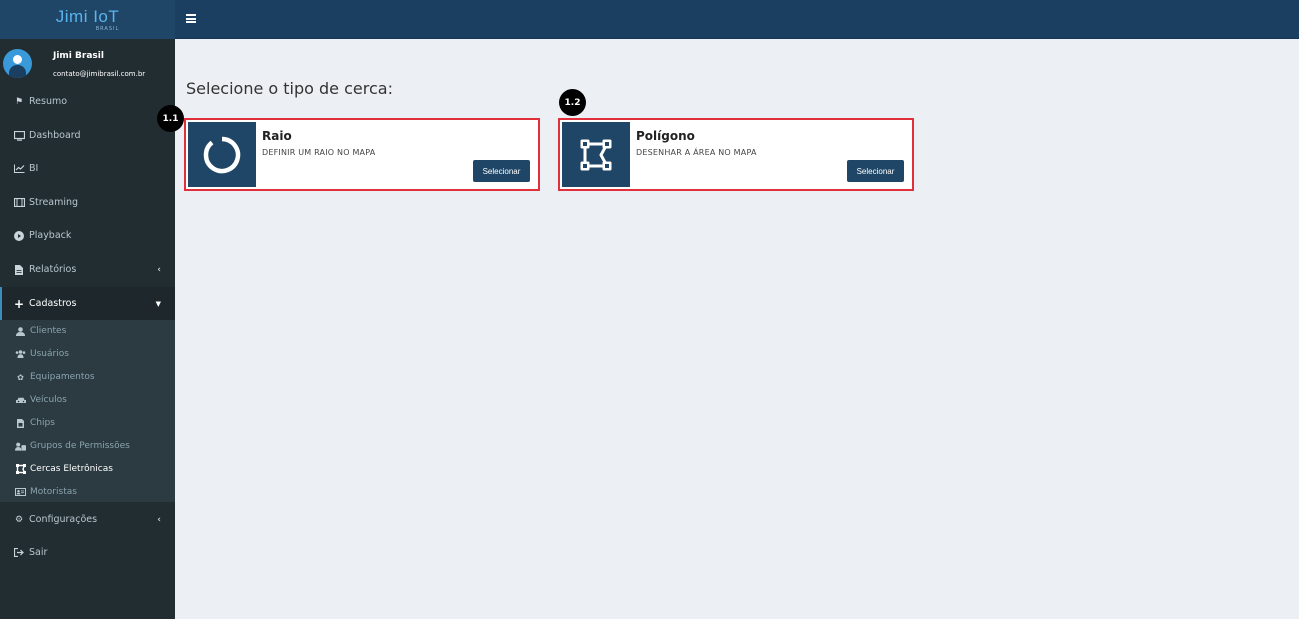 The height and width of the screenshot is (619, 1299). I want to click on play-circle-icon, so click(19, 235).